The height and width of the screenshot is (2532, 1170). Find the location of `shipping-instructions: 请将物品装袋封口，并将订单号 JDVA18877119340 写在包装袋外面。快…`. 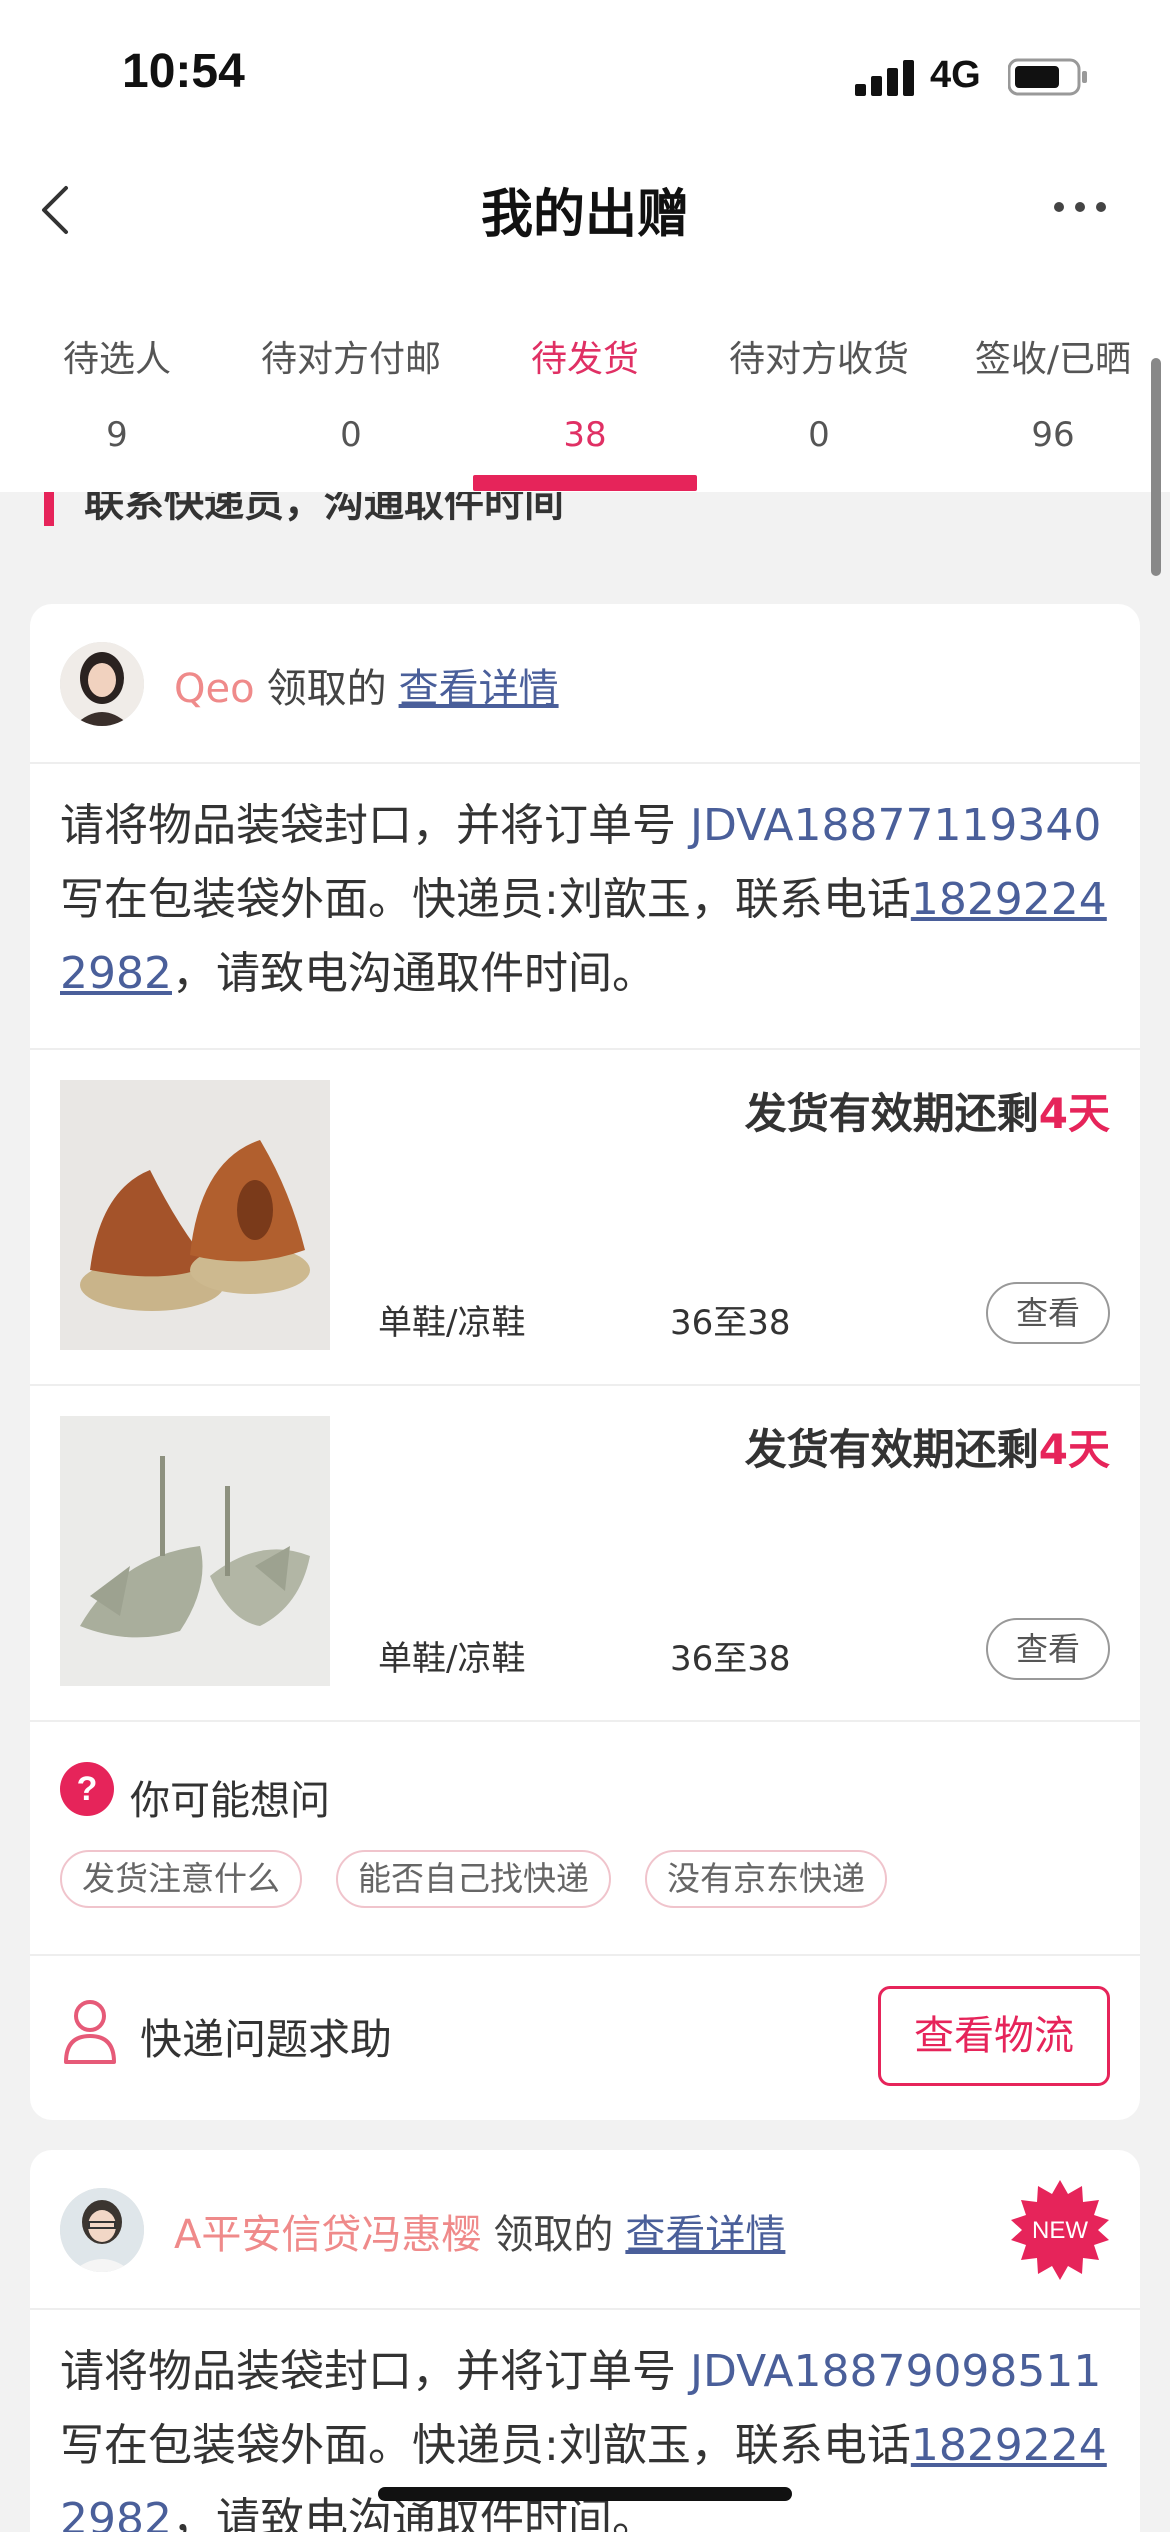

shipping-instructions: 请将物品装袋封口，并将订单号 JDVA18877119340 写在包装袋外面。快… is located at coordinates (585, 900).